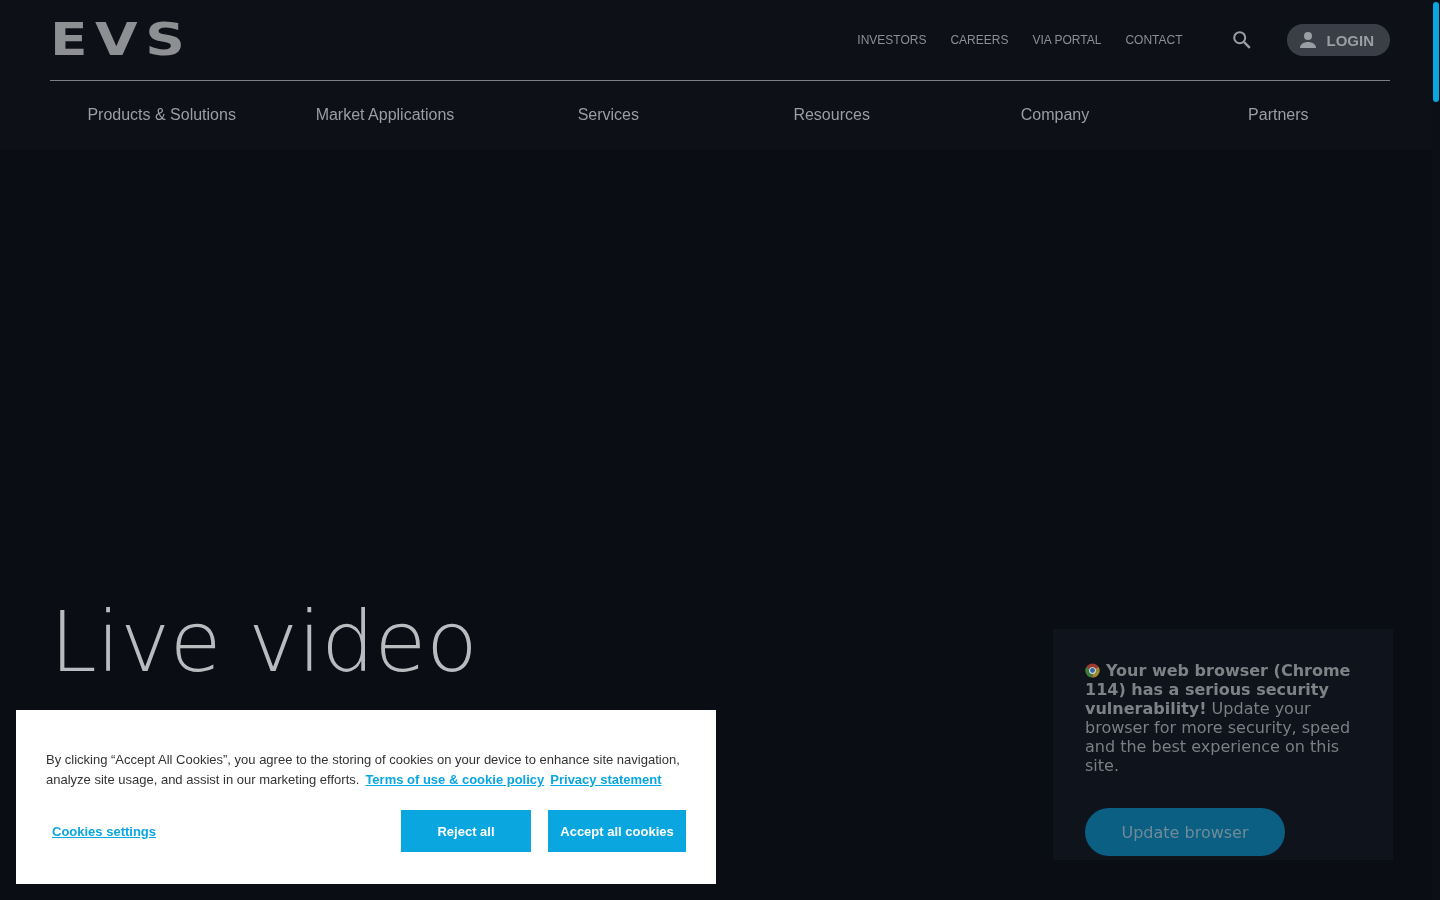 The image size is (1440, 900). I want to click on cookie-notice-text: By clicking “Accept All Cookies”, you agree to the storing of cookies on your device to enhance site navigation, analyze site usage, and assist in our marketing efforts. Terms of use & cookie policy Privacy statement, so click(363, 770).